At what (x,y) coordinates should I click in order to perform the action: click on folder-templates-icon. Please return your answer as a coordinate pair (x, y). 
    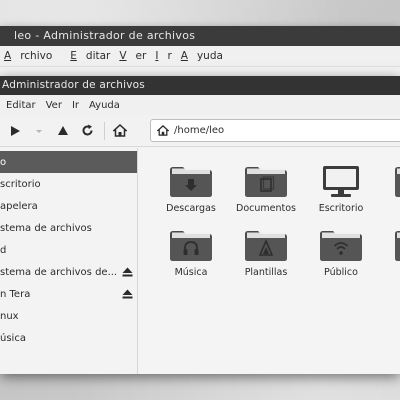
    Looking at the image, I should click on (266, 245).